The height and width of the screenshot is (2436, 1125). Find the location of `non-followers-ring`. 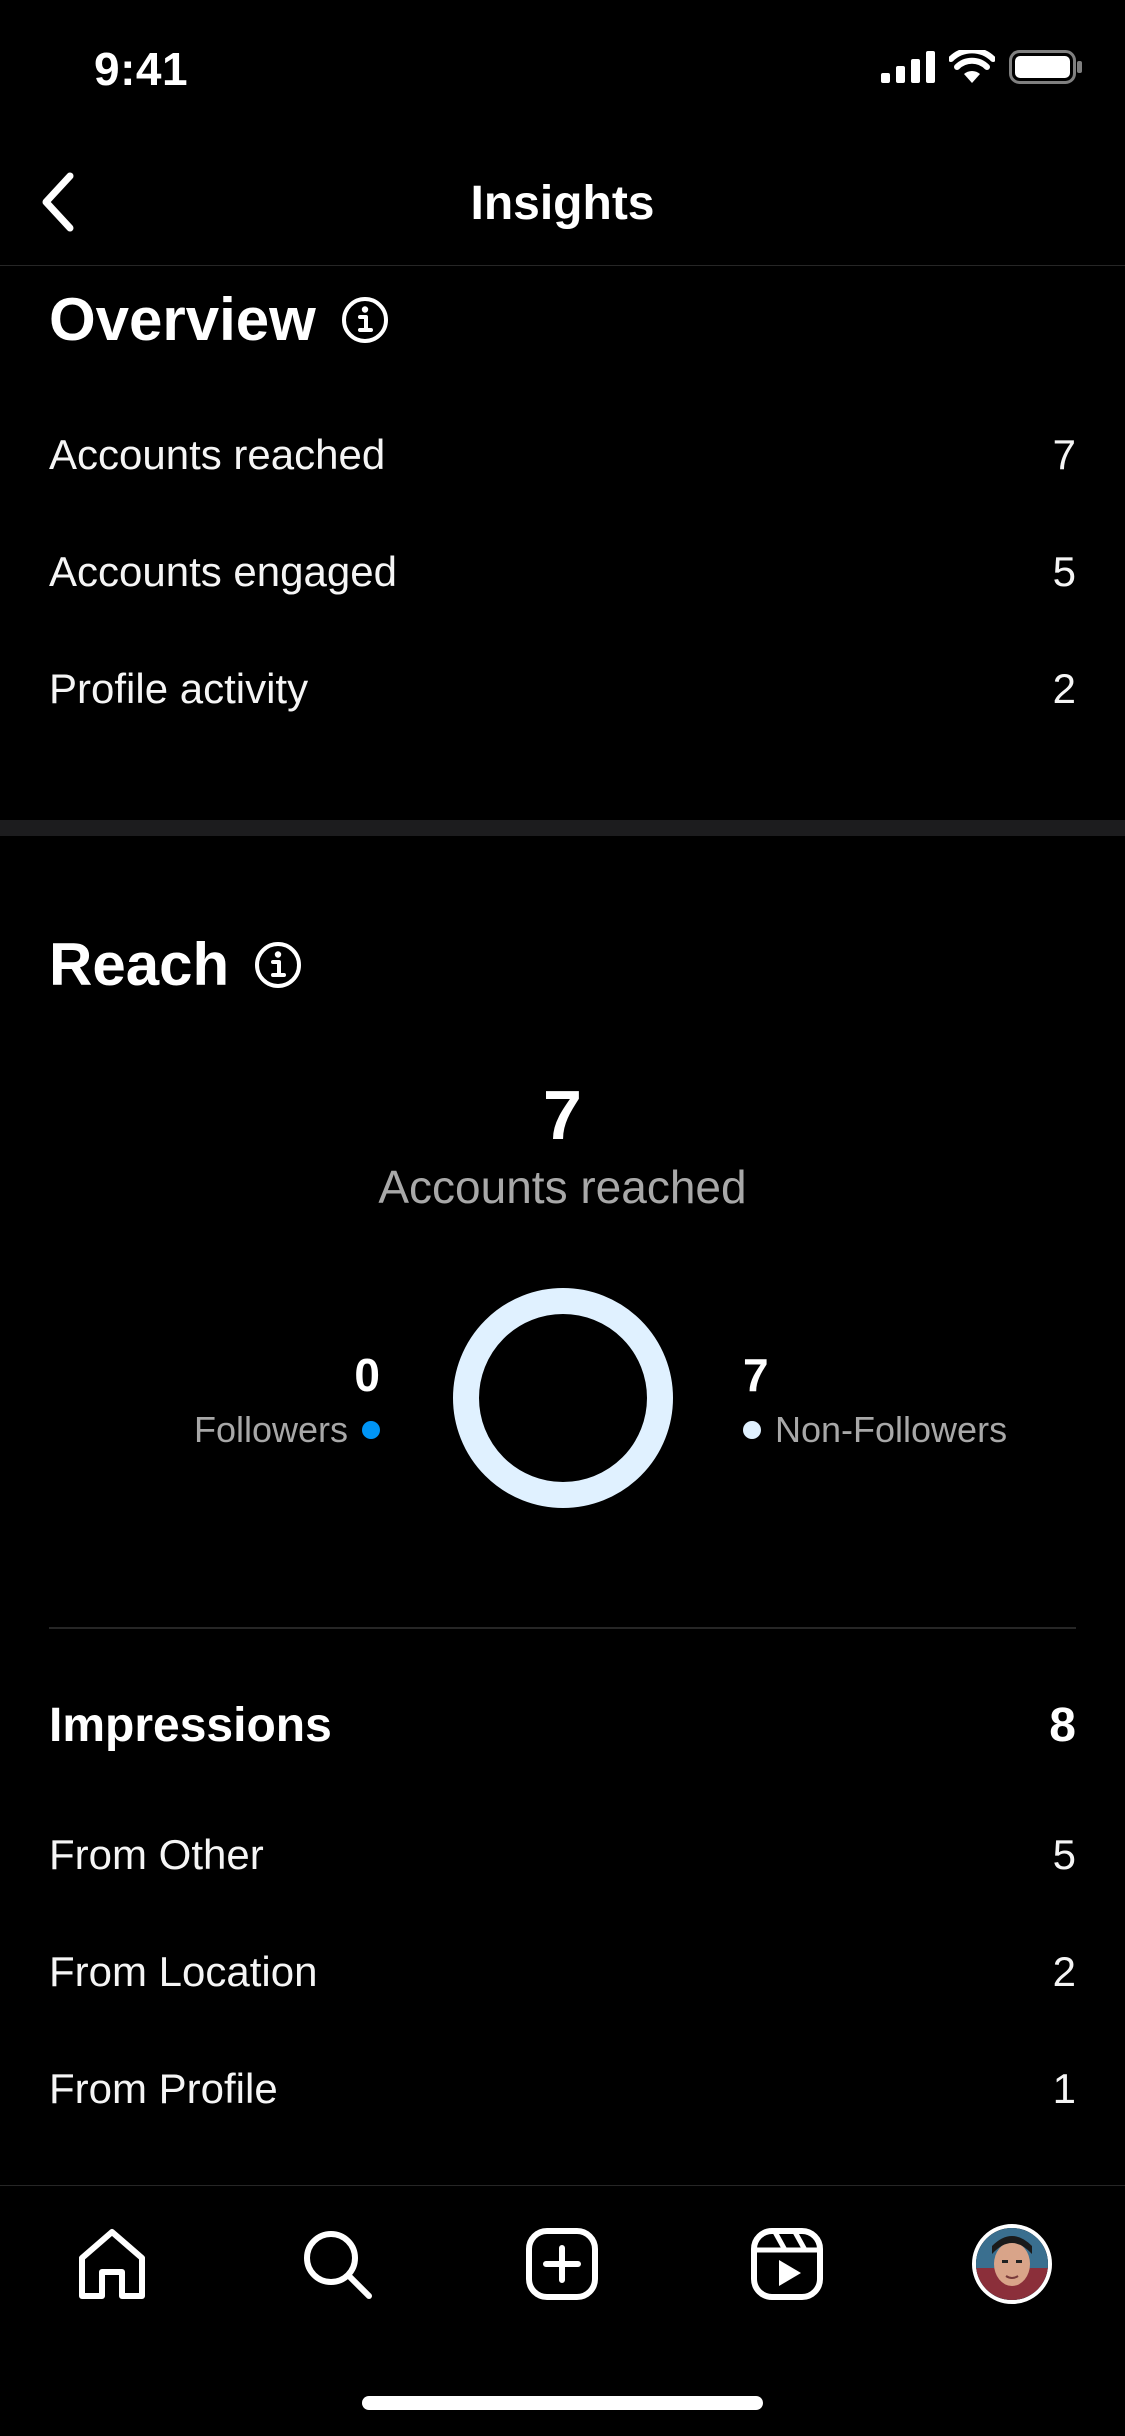

non-followers-ring is located at coordinates (563, 1398).